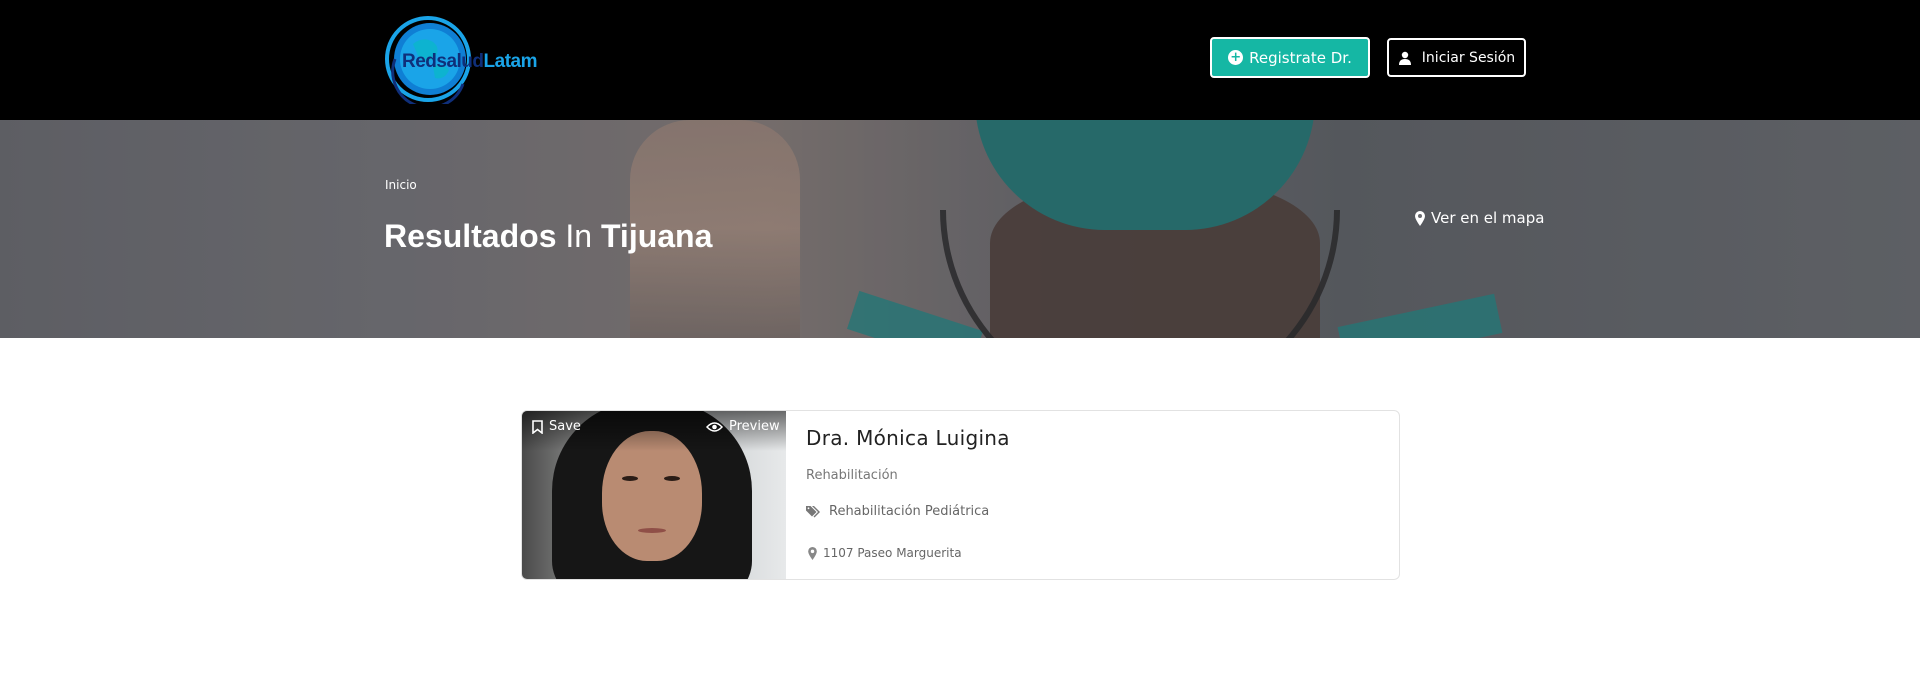 Image resolution: width=1920 pixels, height=694 pixels. What do you see at coordinates (537, 426) in the screenshot?
I see `bookmark-icon` at bounding box center [537, 426].